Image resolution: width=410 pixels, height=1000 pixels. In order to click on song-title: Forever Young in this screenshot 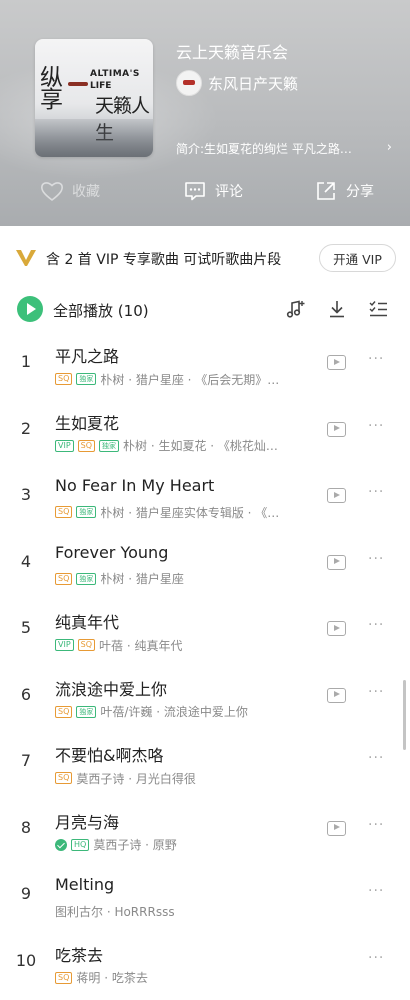, I will do `click(112, 552)`.